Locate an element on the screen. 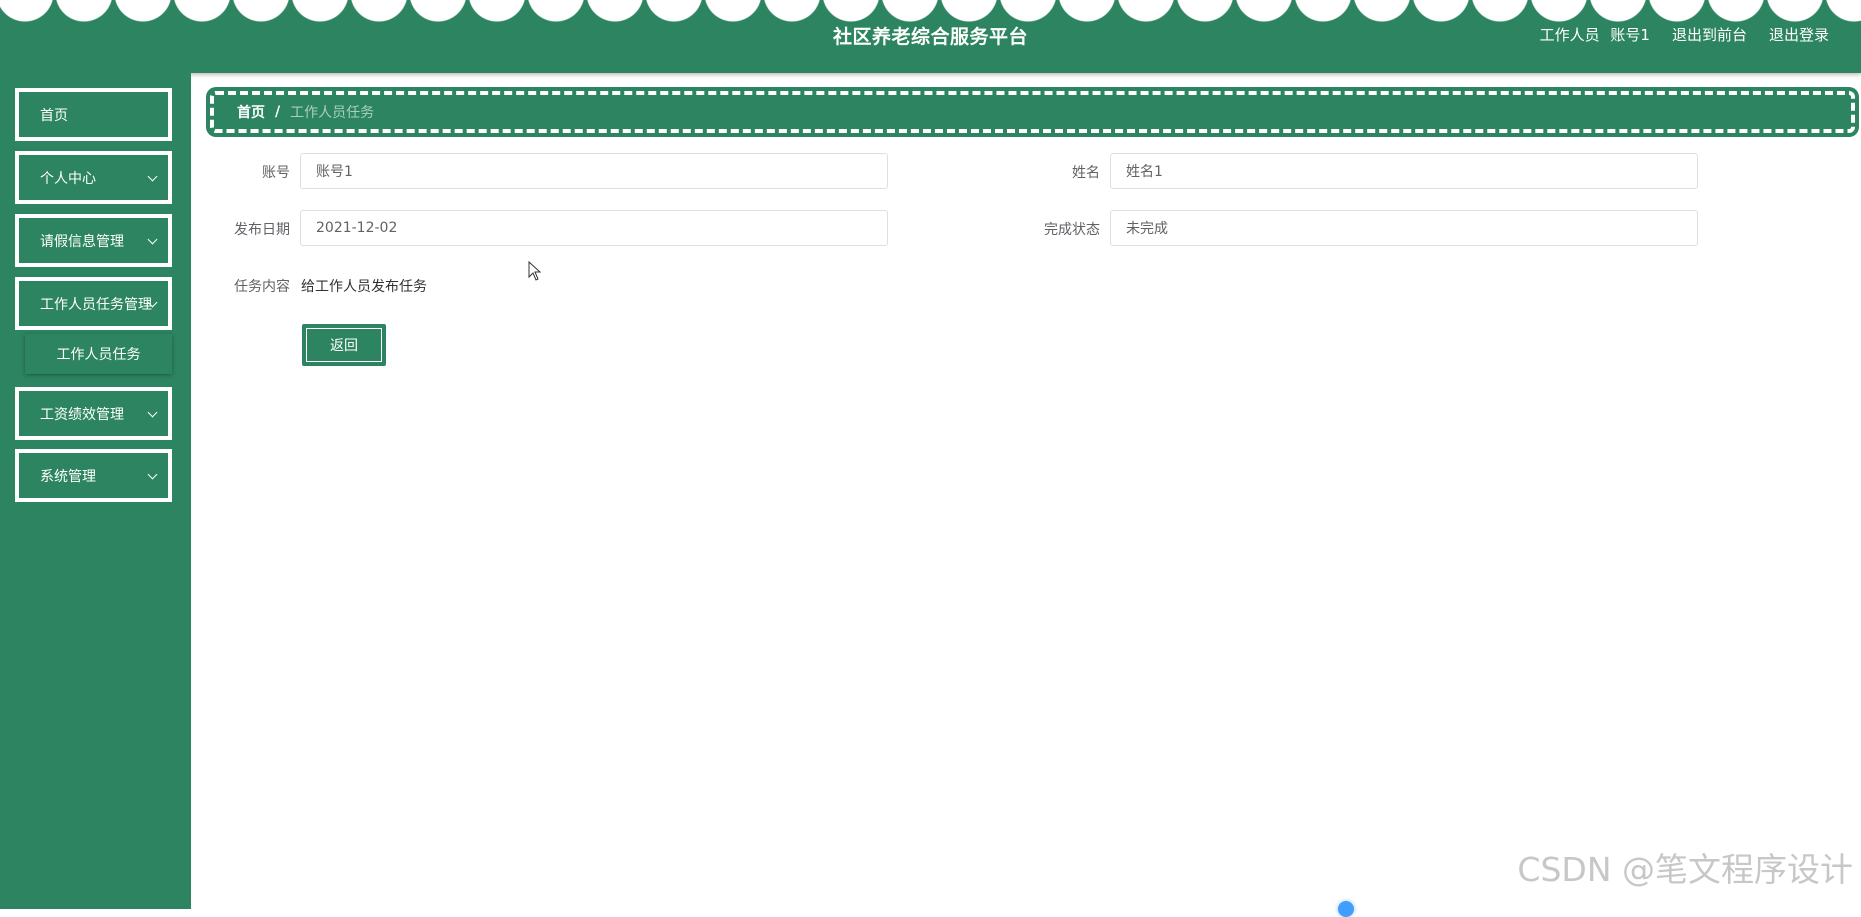  sidebar-subitem-staff-tasks: 工作人员任务 is located at coordinates (98, 354).